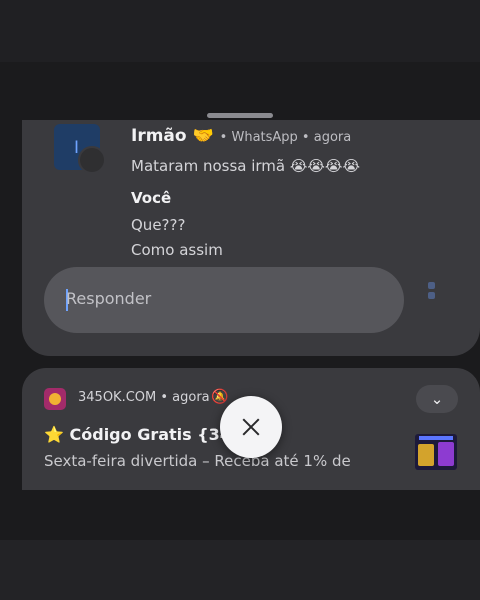 This screenshot has height=600, width=480. What do you see at coordinates (92, 160) in the screenshot?
I see `app-badge-icon` at bounding box center [92, 160].